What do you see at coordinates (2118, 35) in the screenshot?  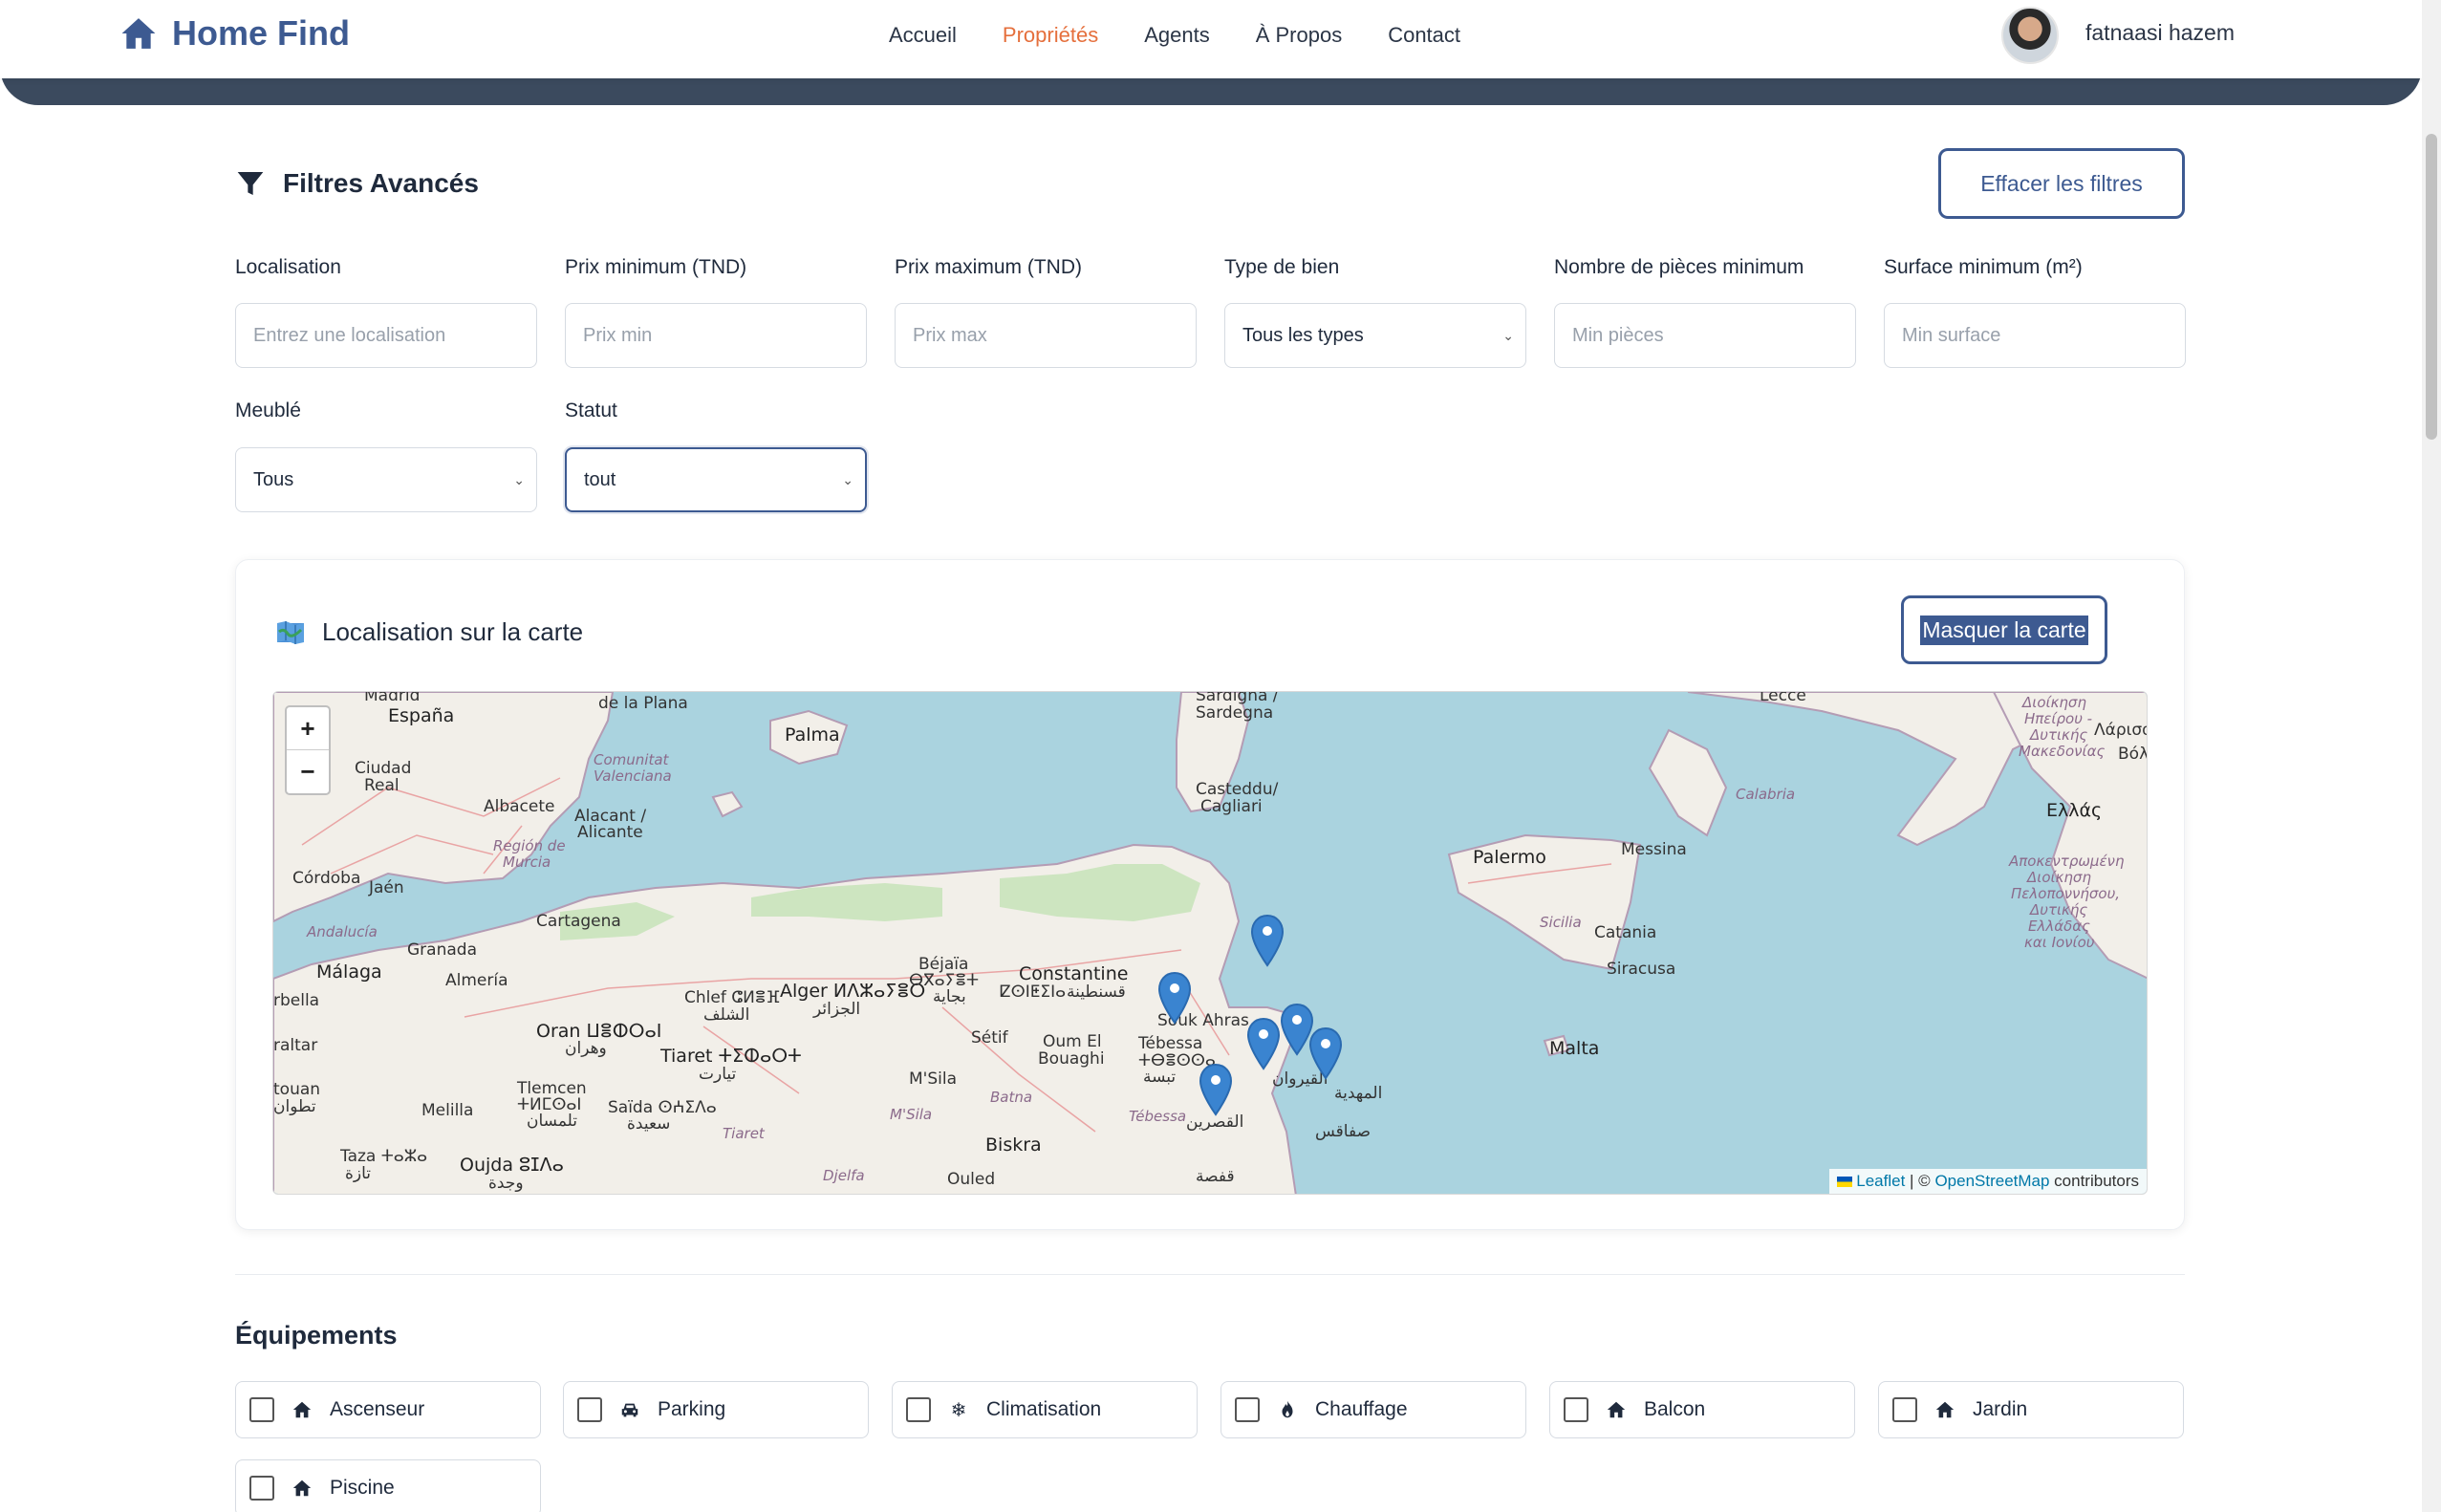 I see `user-menu: fatnaasi hazem` at bounding box center [2118, 35].